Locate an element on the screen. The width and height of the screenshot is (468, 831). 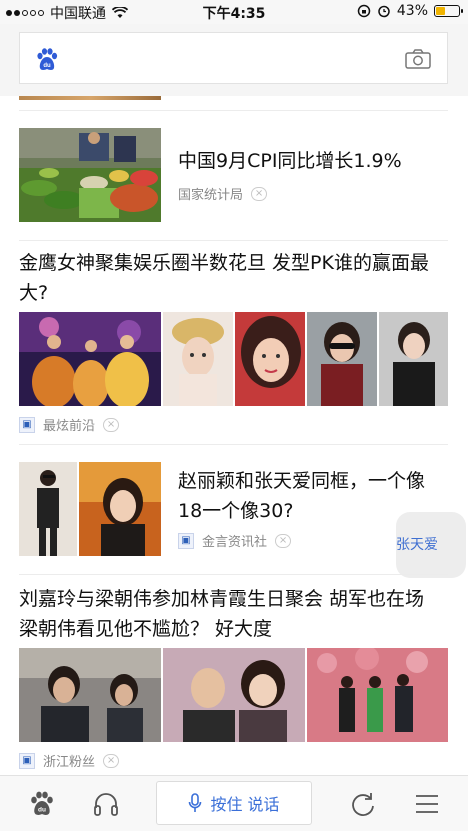
news-meta: ▣ 浙江粉丝 × is located at coordinates (69, 760).